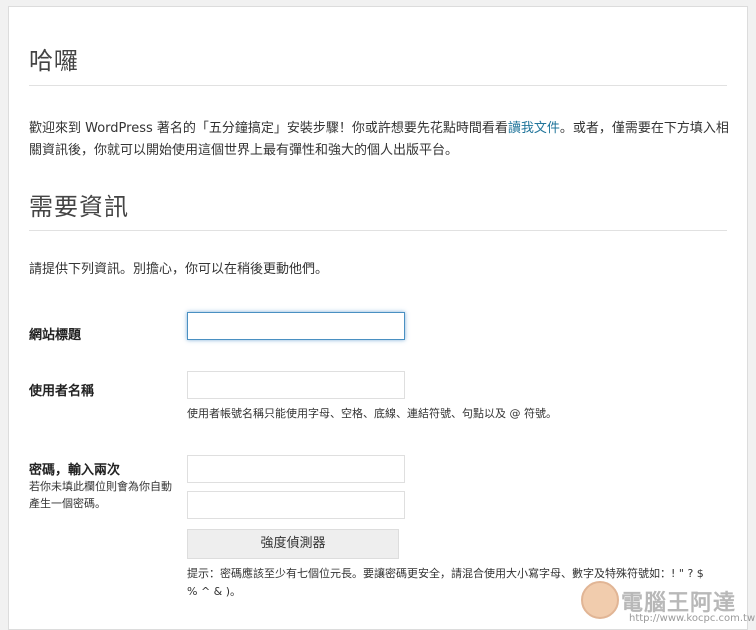  What do you see at coordinates (296, 505) in the screenshot?
I see `password-confirm-input` at bounding box center [296, 505].